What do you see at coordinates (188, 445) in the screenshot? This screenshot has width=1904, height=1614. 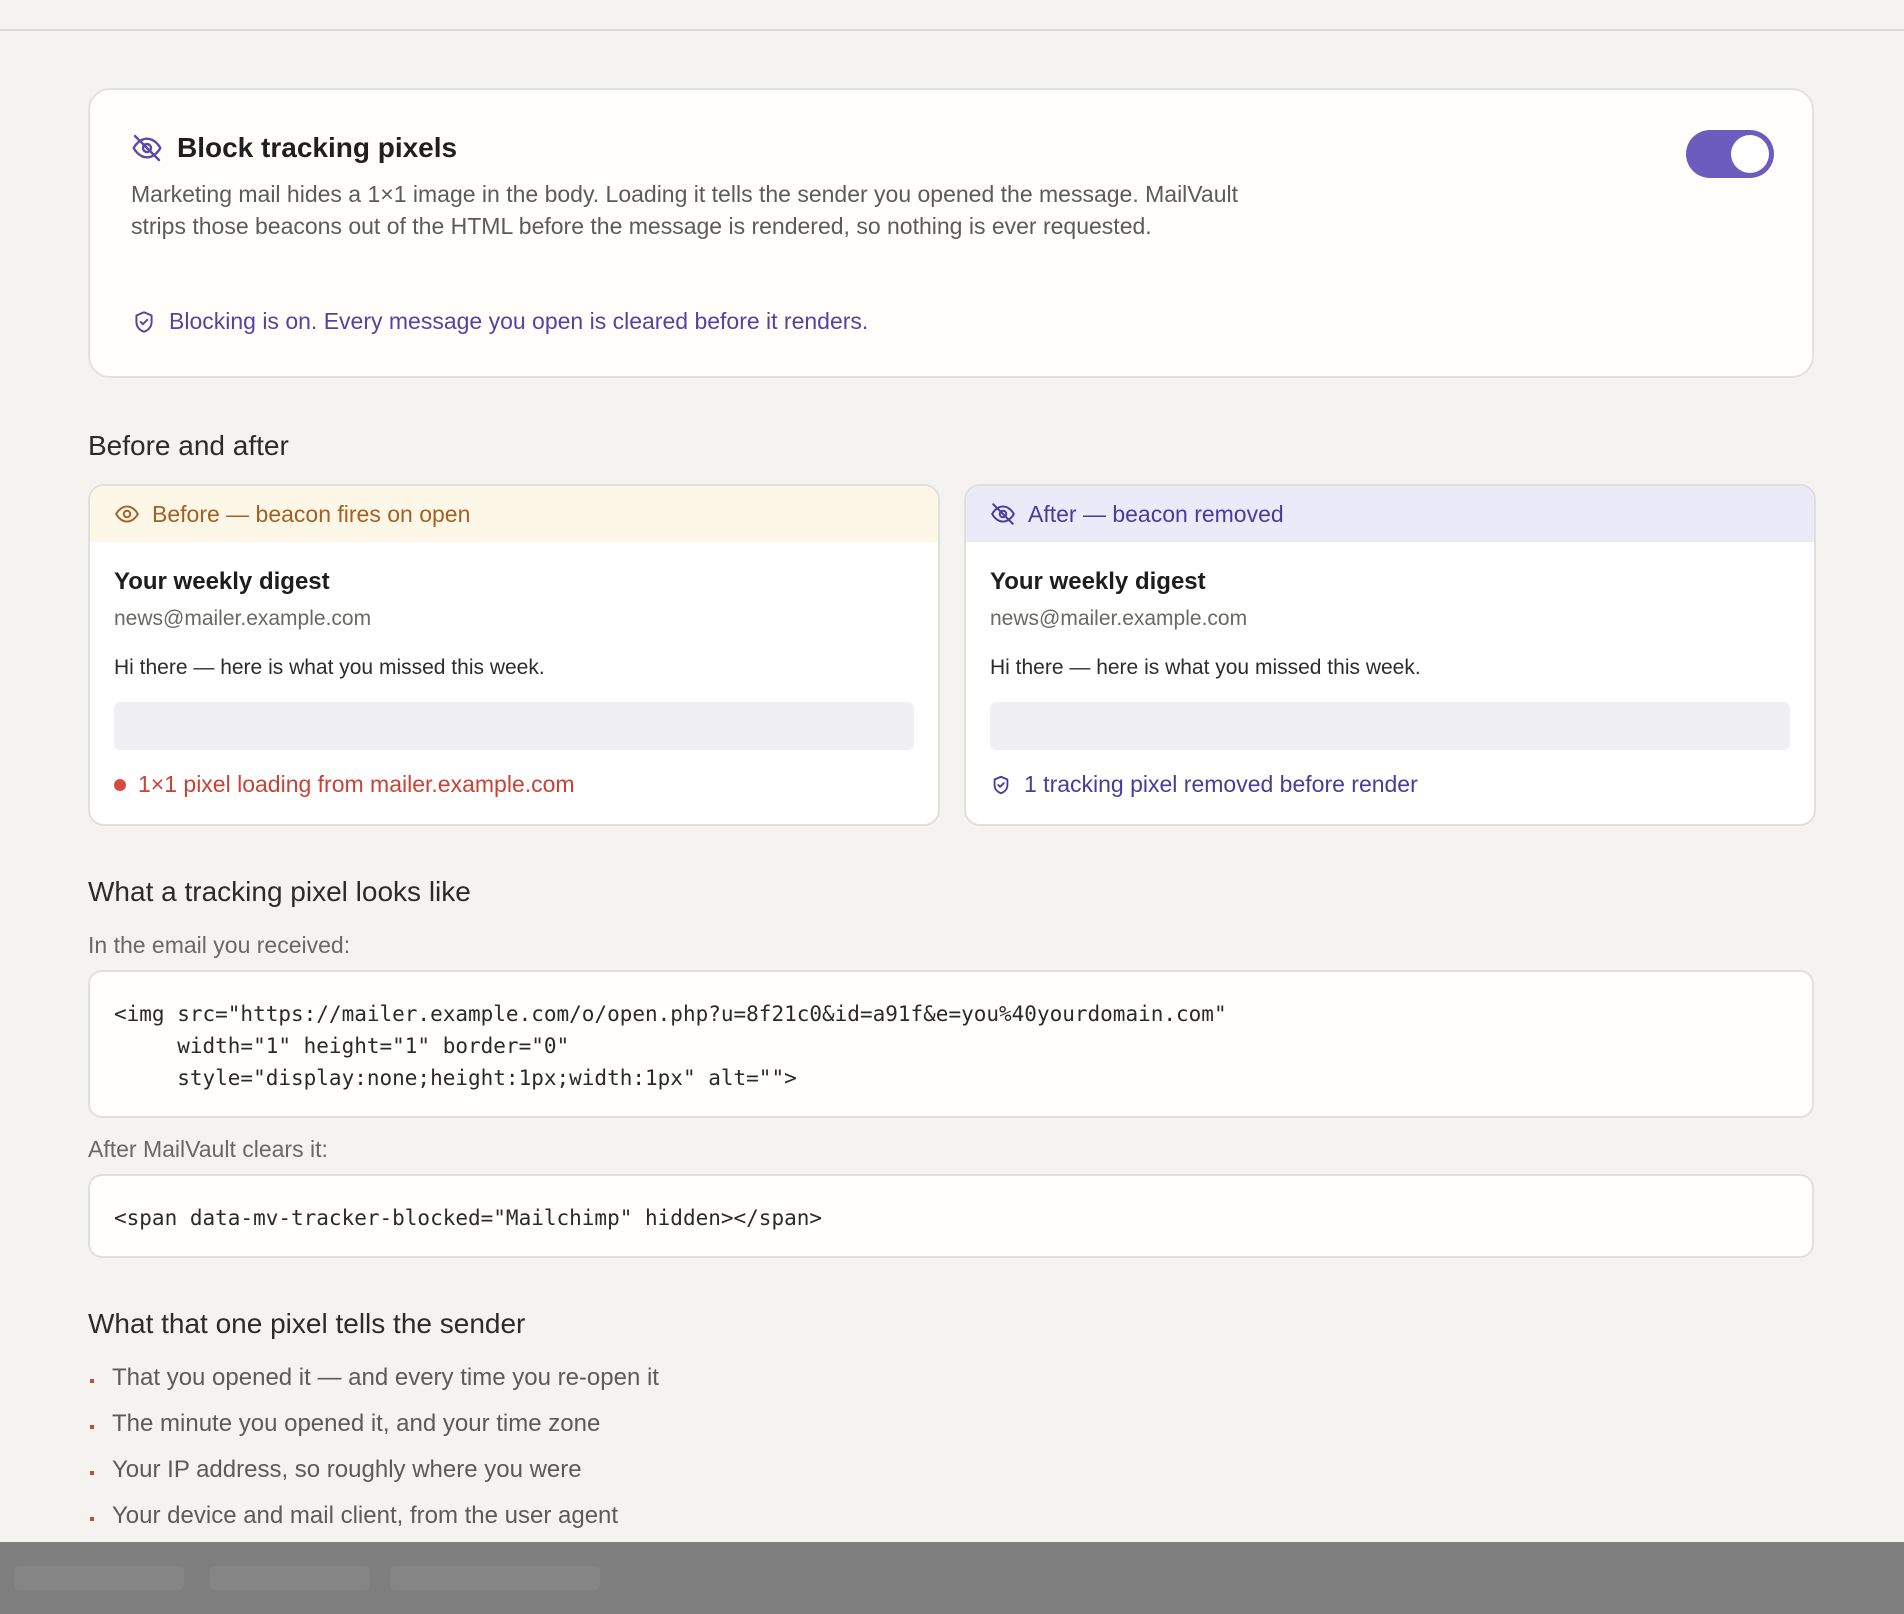 I see `before-after-heading: Before and after` at bounding box center [188, 445].